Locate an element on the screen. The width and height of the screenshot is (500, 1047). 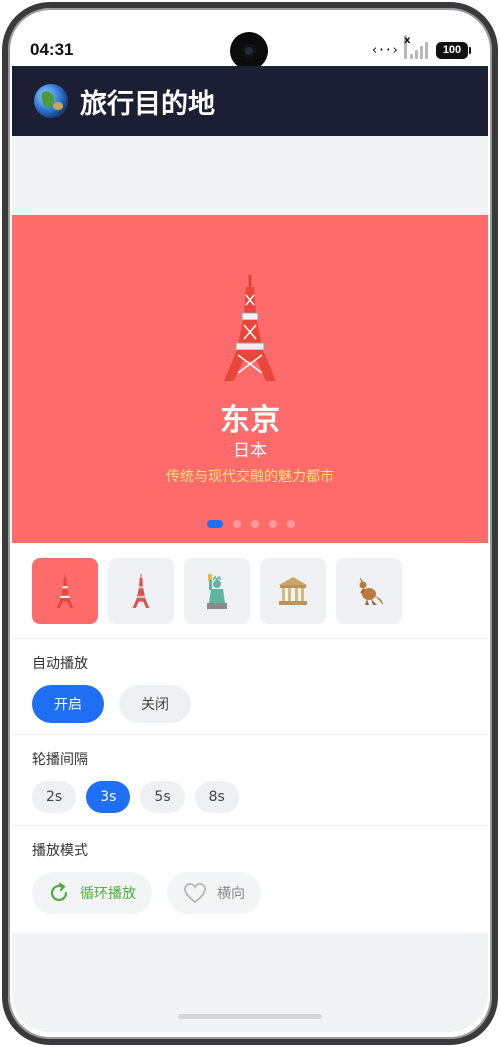
interval-option-3s: 3s is located at coordinates (108, 797).